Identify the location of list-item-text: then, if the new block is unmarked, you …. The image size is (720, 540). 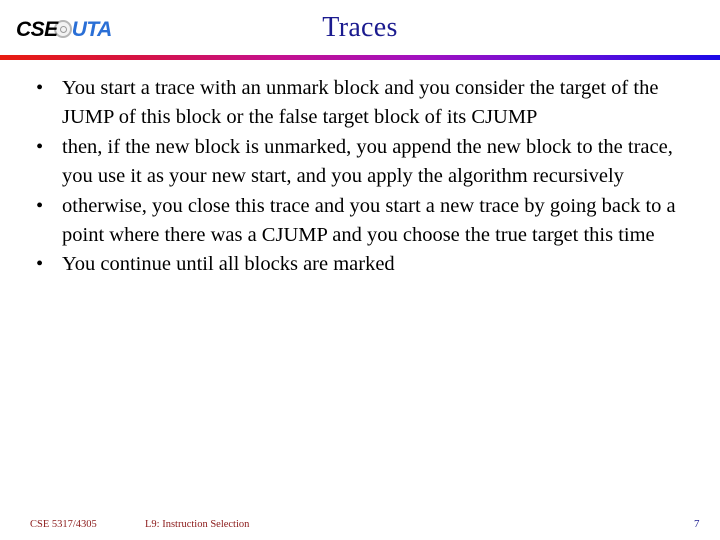
(367, 161).